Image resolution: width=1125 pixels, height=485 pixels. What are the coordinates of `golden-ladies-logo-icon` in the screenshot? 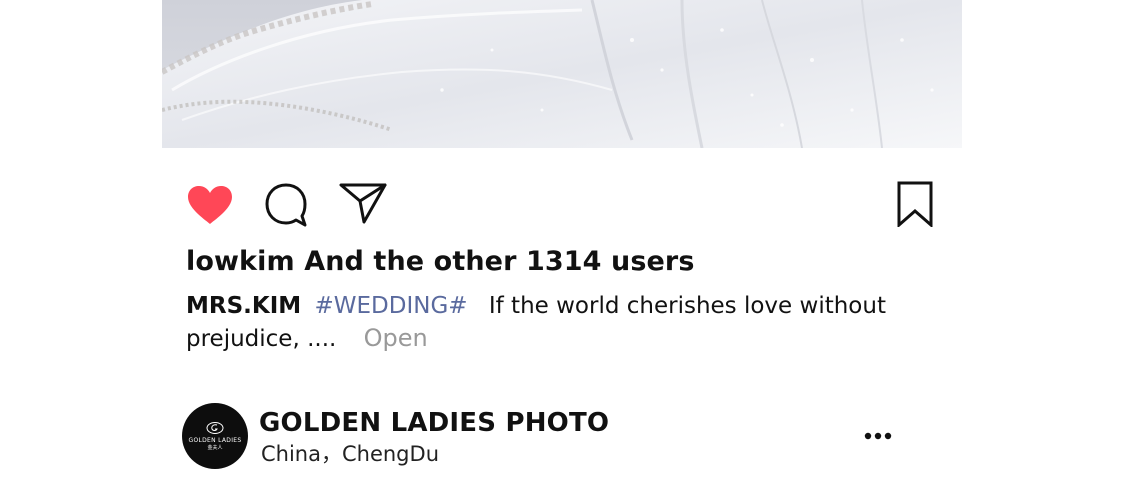 It's located at (215, 427).